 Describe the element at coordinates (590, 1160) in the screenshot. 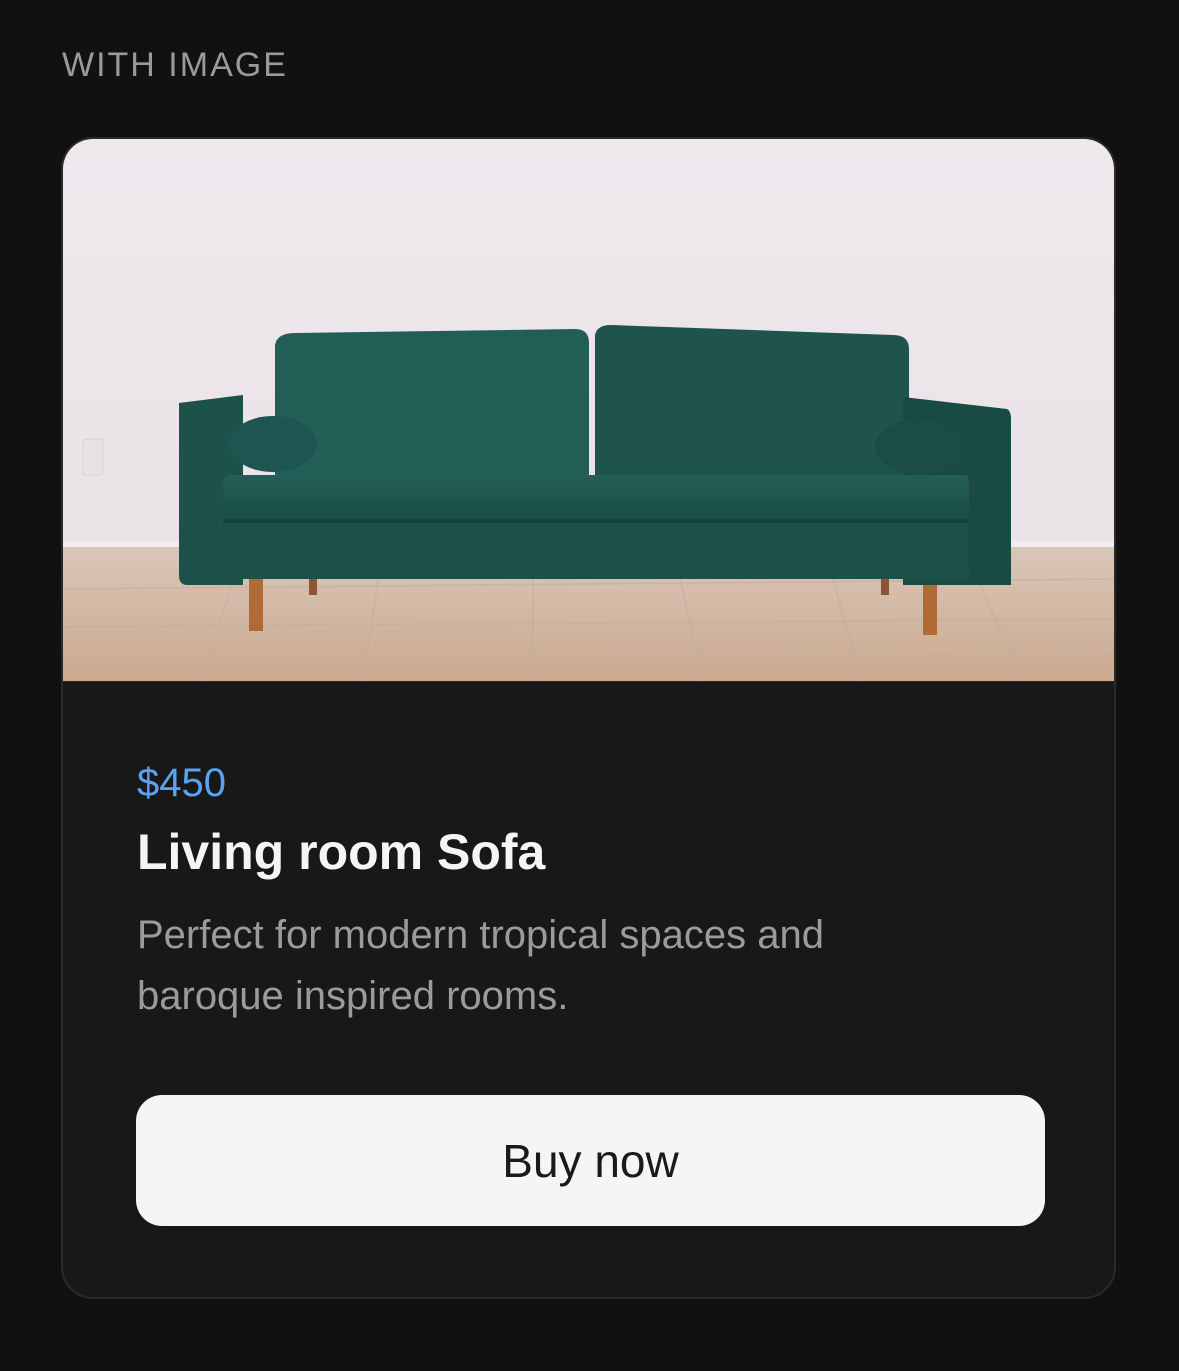

I see `buy-now-button: Buy now` at that location.